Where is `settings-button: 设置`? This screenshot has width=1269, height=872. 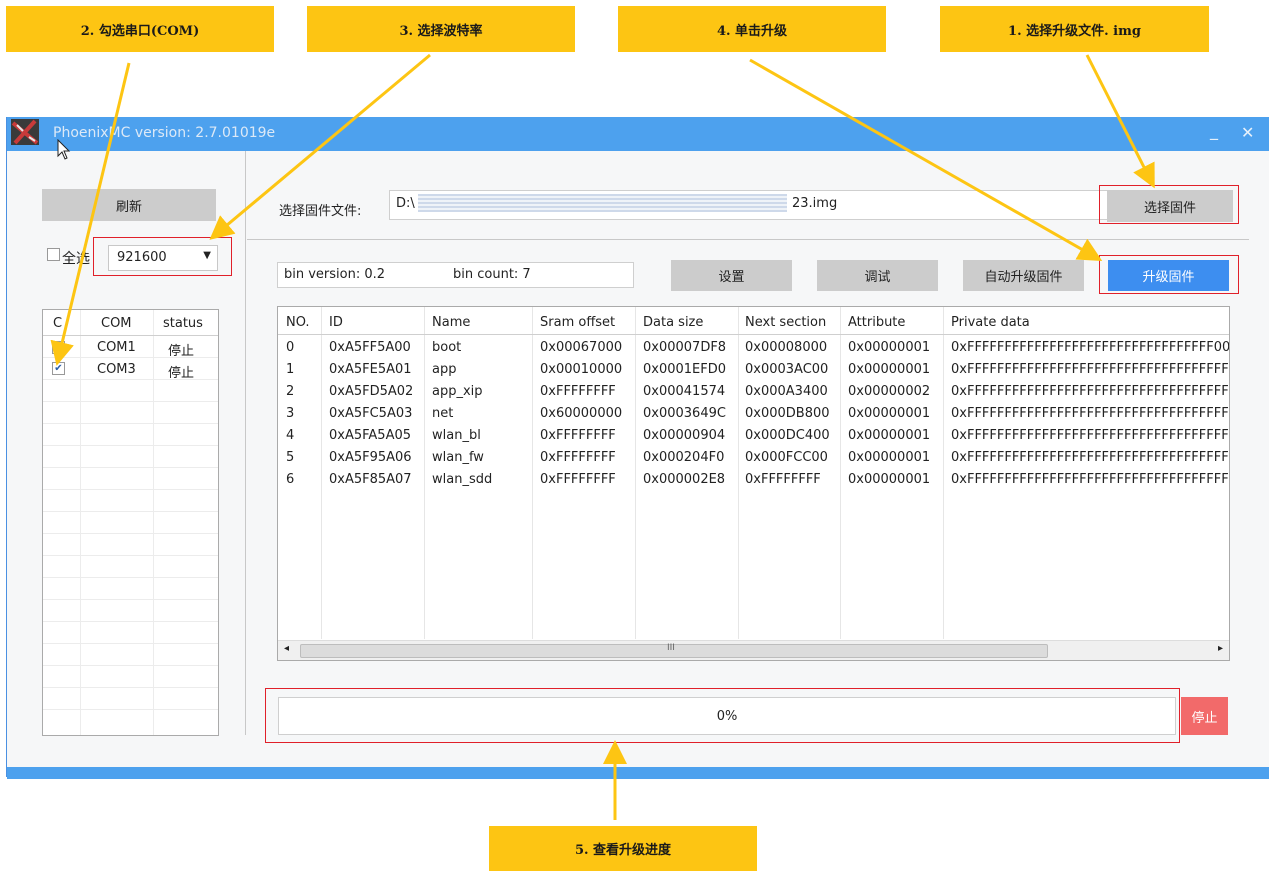 settings-button: 设置 is located at coordinates (731, 275).